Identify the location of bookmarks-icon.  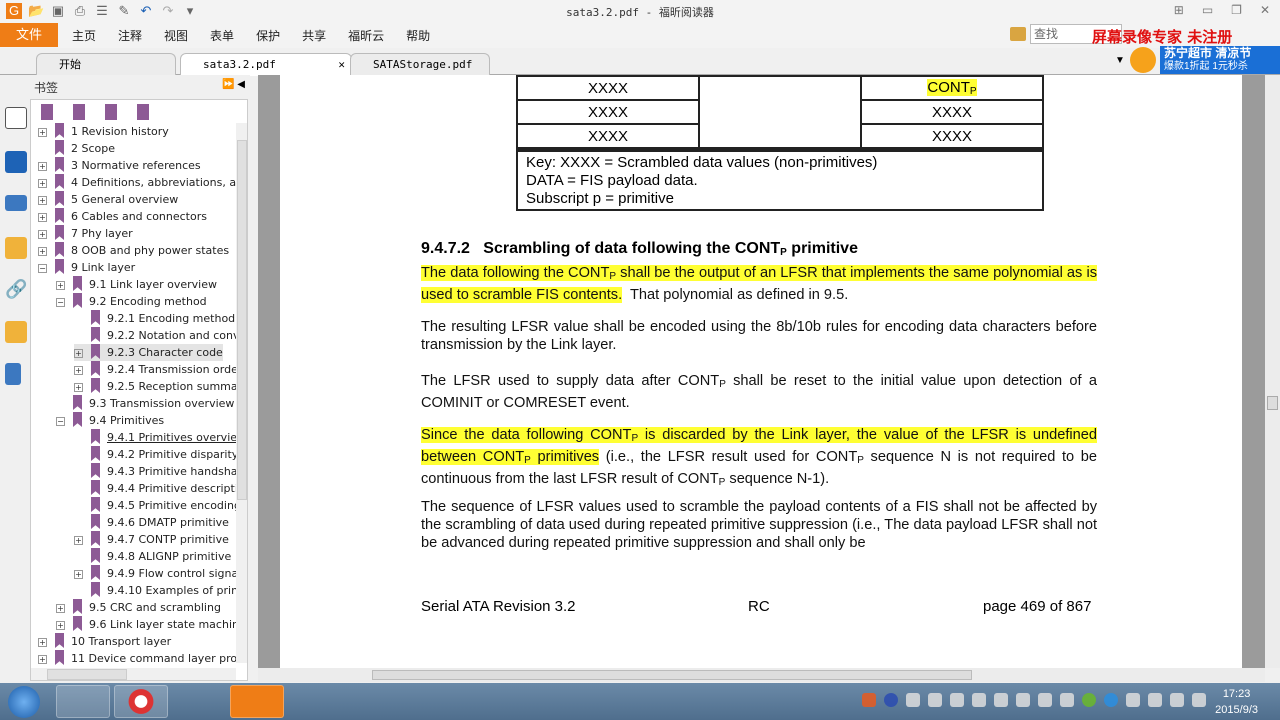
(16, 118).